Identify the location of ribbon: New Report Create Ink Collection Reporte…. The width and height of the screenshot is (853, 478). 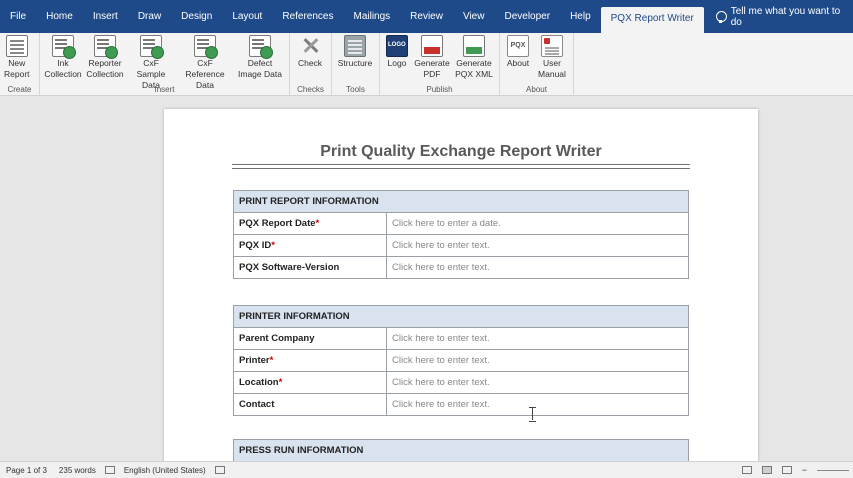
(426, 64).